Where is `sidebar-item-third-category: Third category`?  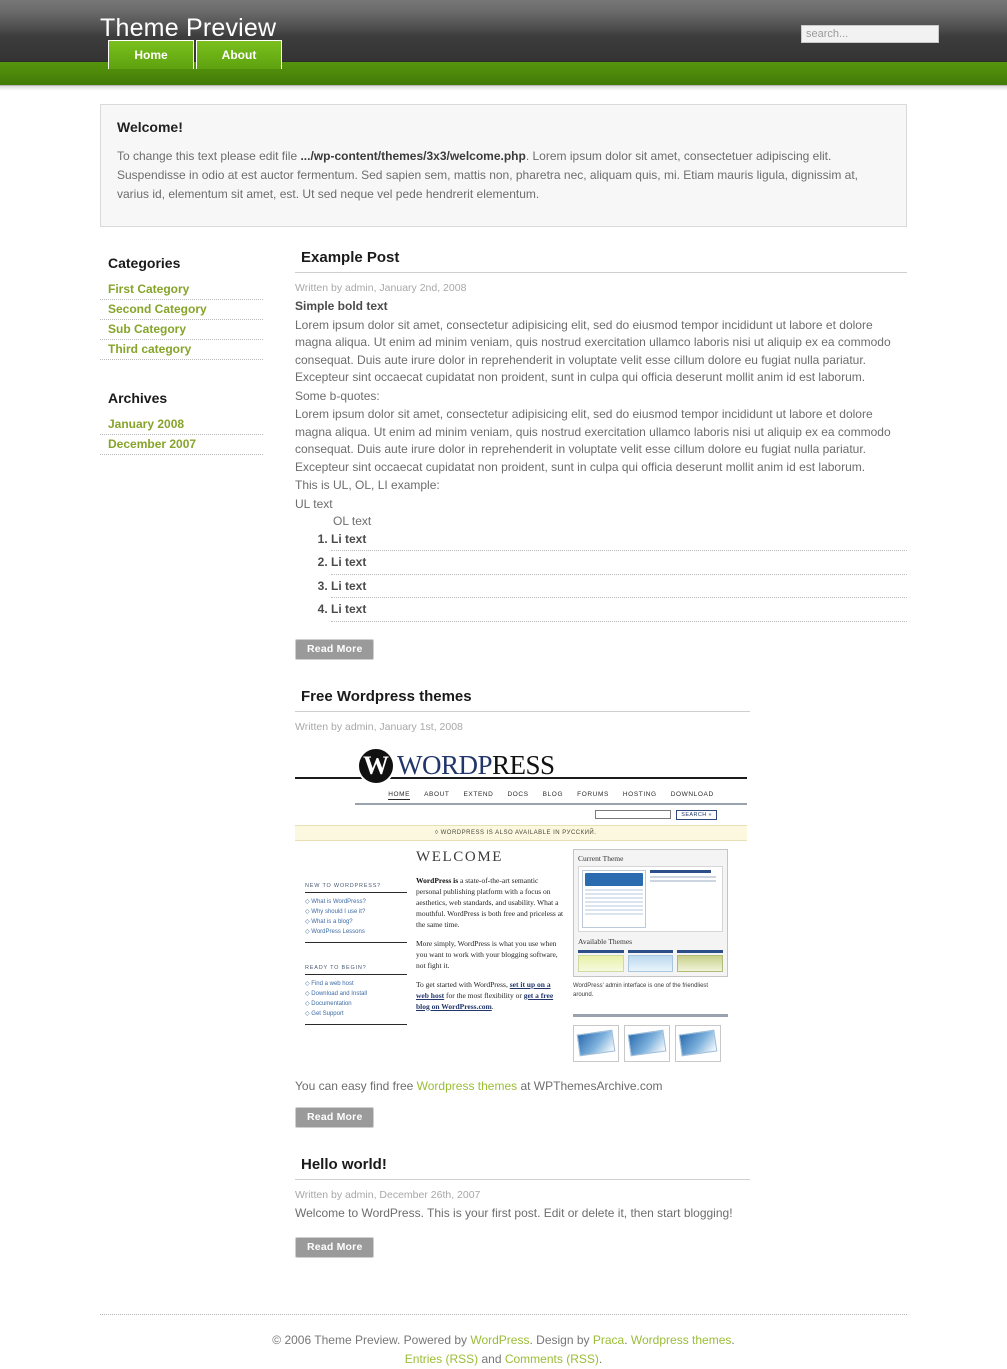
sidebar-item-third-category: Third category is located at coordinates (149, 349).